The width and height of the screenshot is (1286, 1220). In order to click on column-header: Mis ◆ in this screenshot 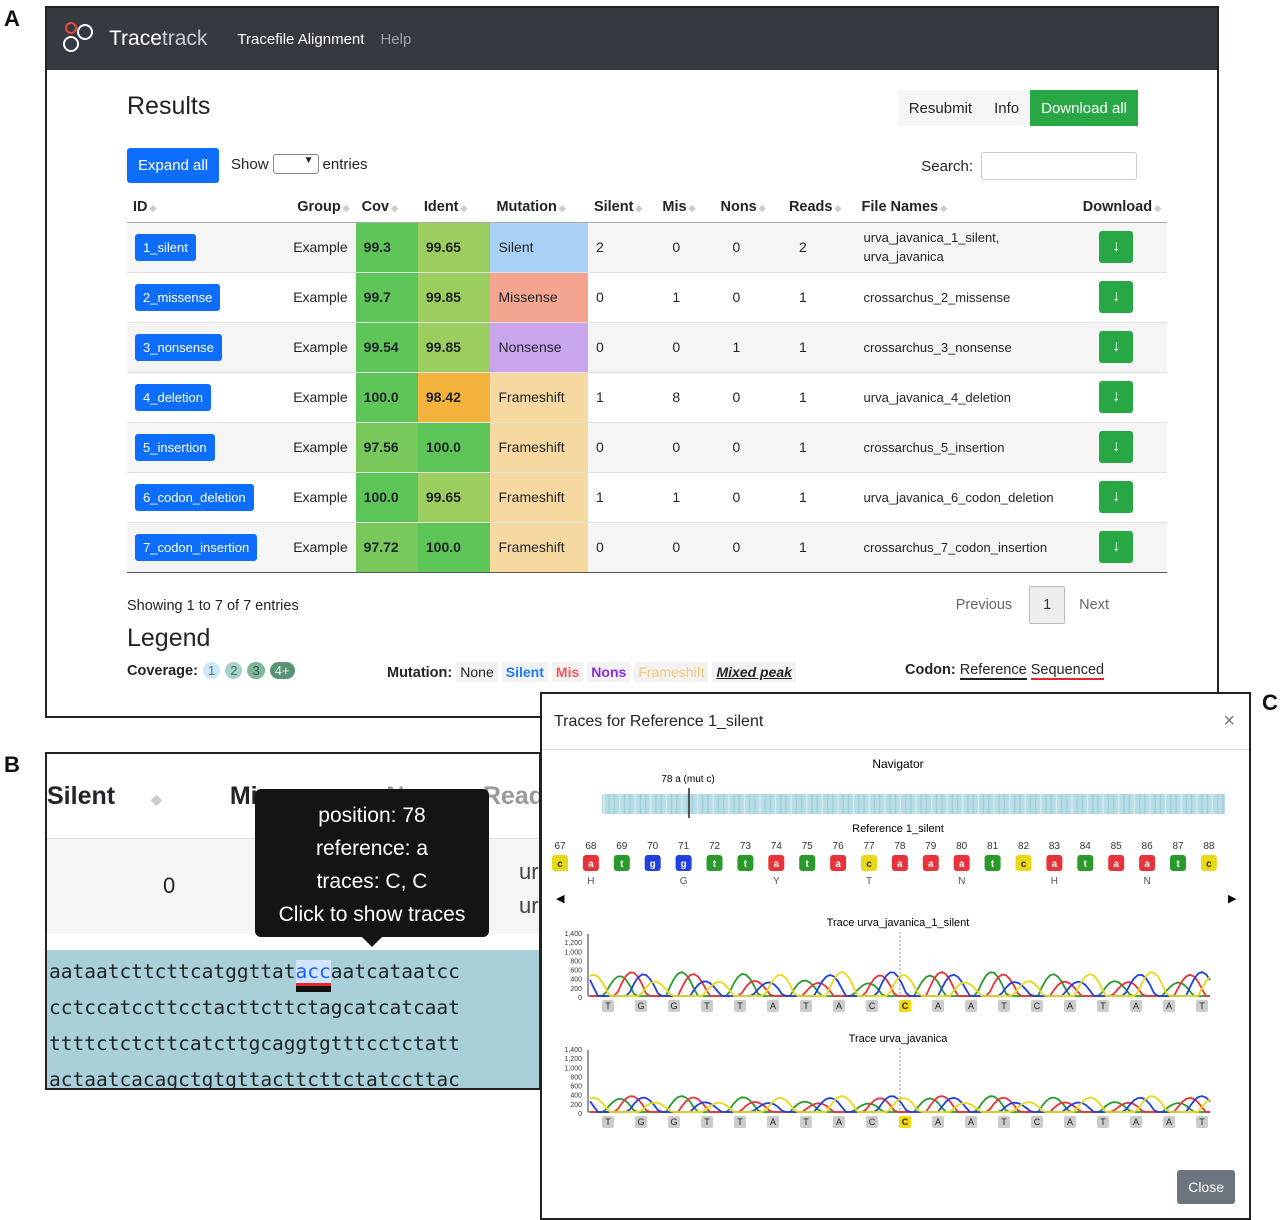, I will do `click(685, 207)`.